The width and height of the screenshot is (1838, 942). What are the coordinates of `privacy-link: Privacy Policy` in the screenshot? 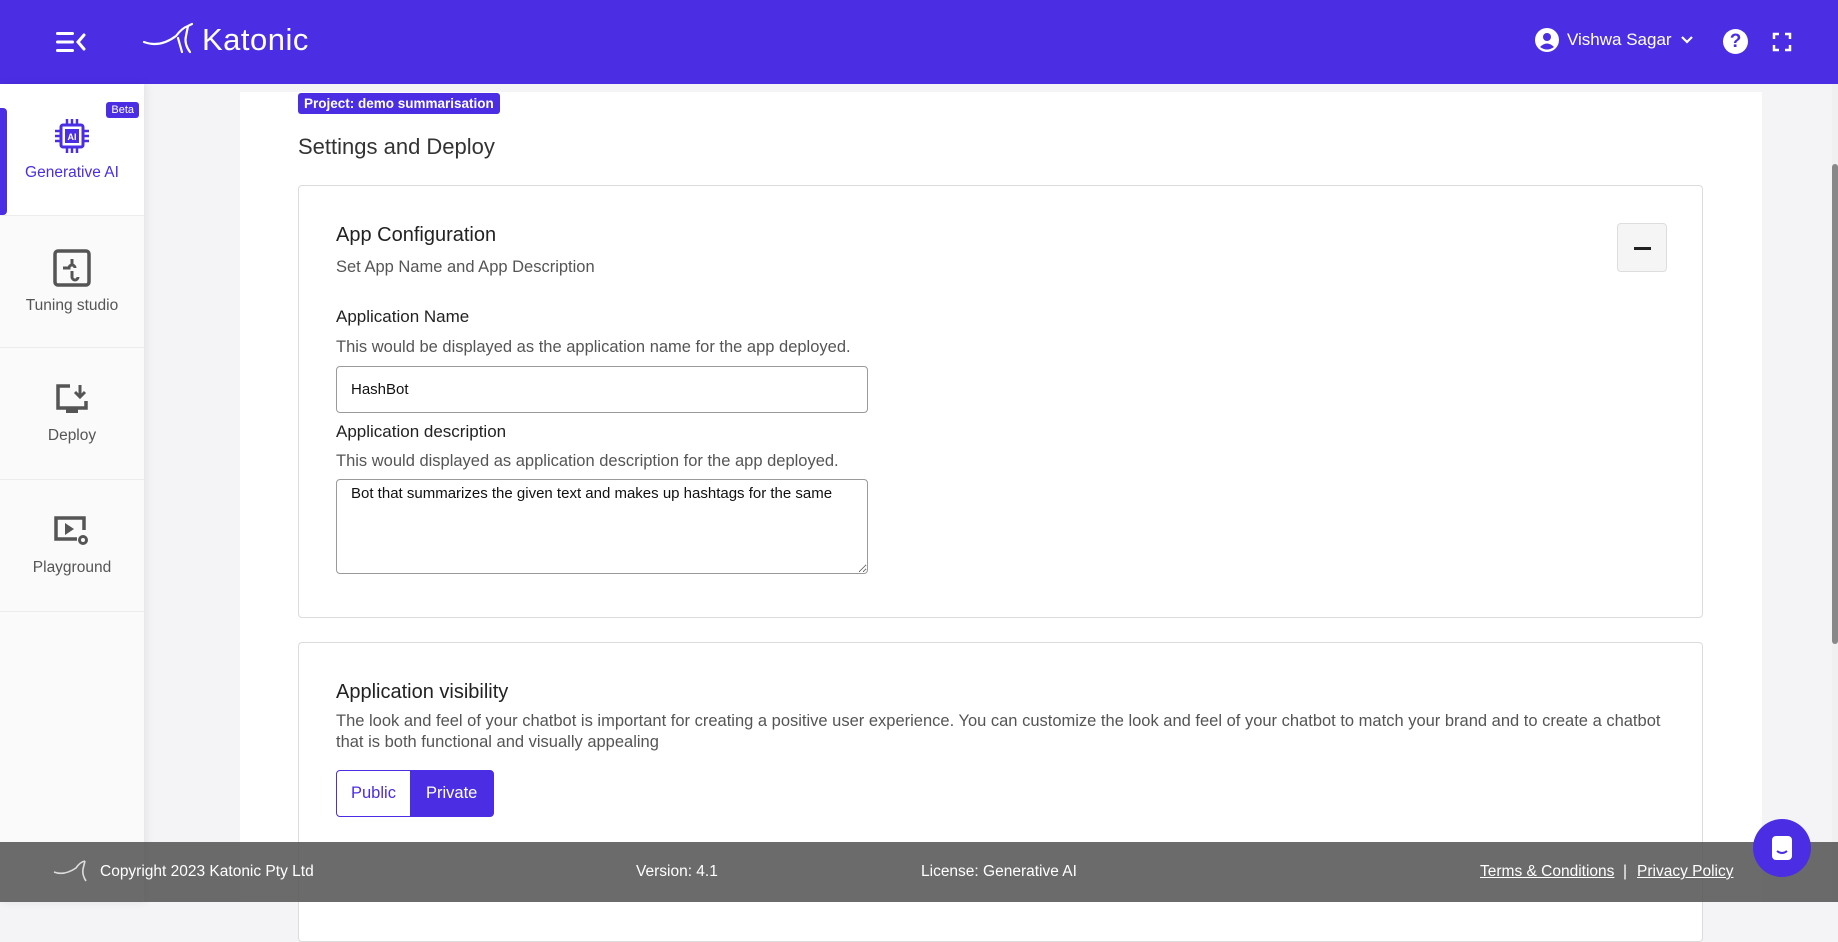 It's located at (1685, 871).